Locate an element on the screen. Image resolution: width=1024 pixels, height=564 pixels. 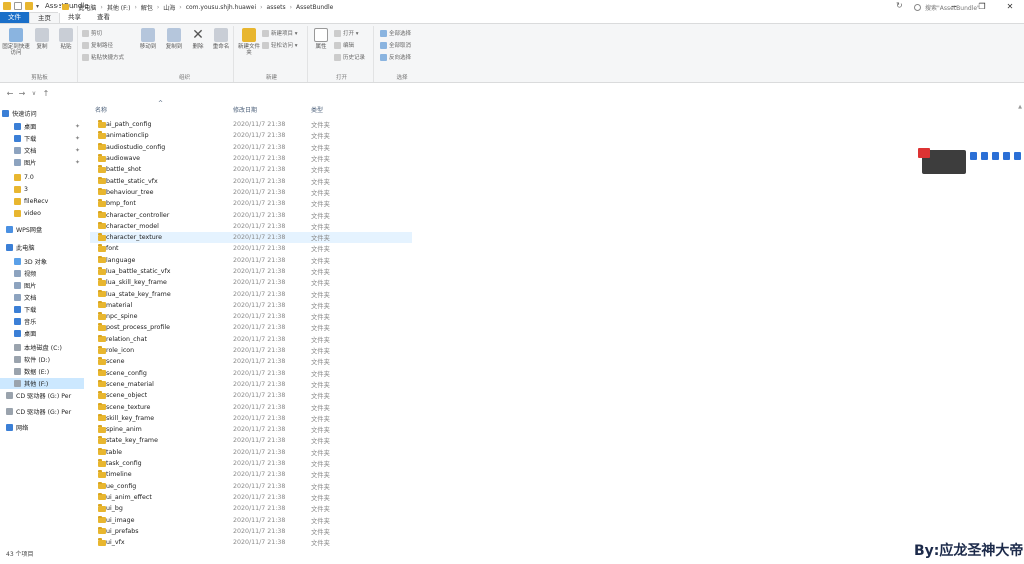
file-row: ui_bg 2020/11/7 21:38 文件夹 is located at coordinates (251, 508).